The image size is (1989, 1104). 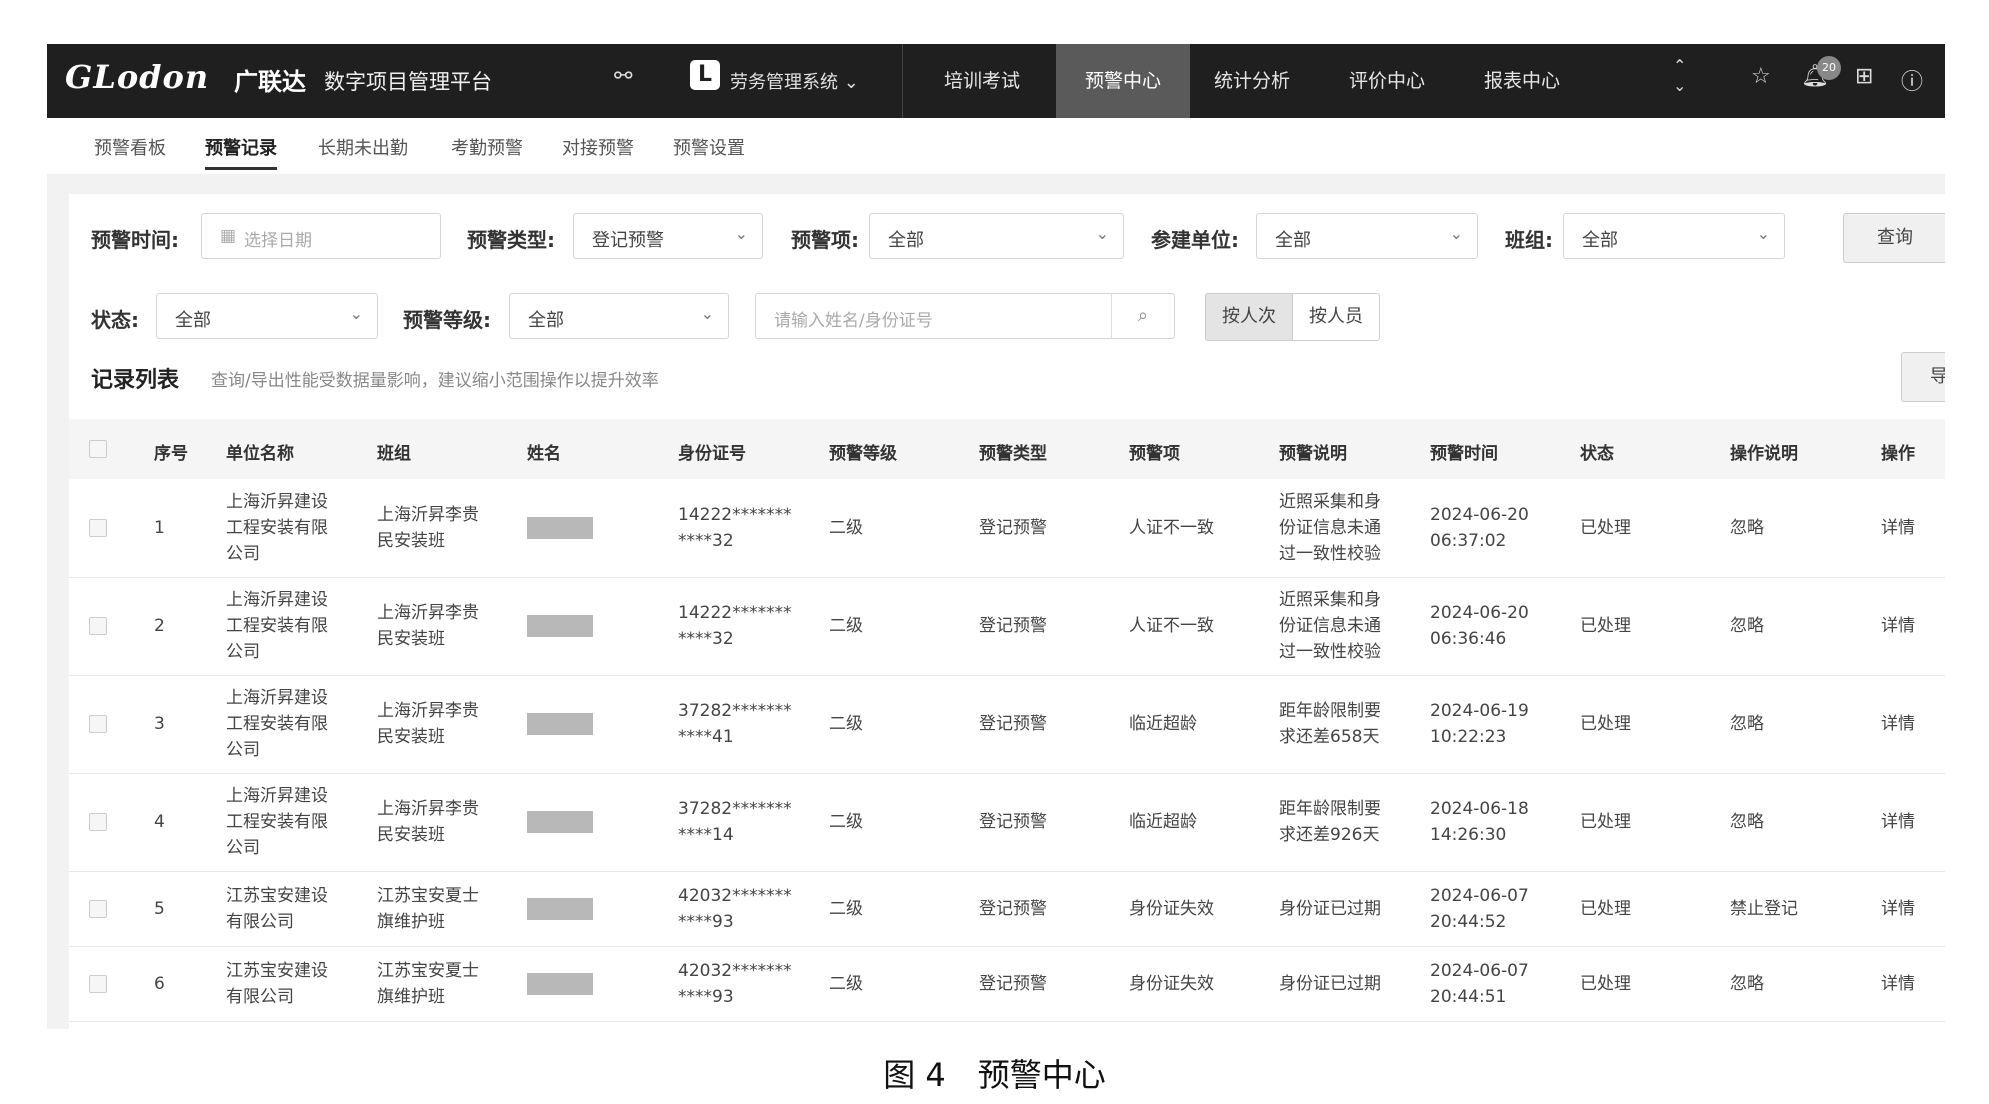 I want to click on search-input: 请输入姓名/身份证号 ⌕, so click(x=965, y=316).